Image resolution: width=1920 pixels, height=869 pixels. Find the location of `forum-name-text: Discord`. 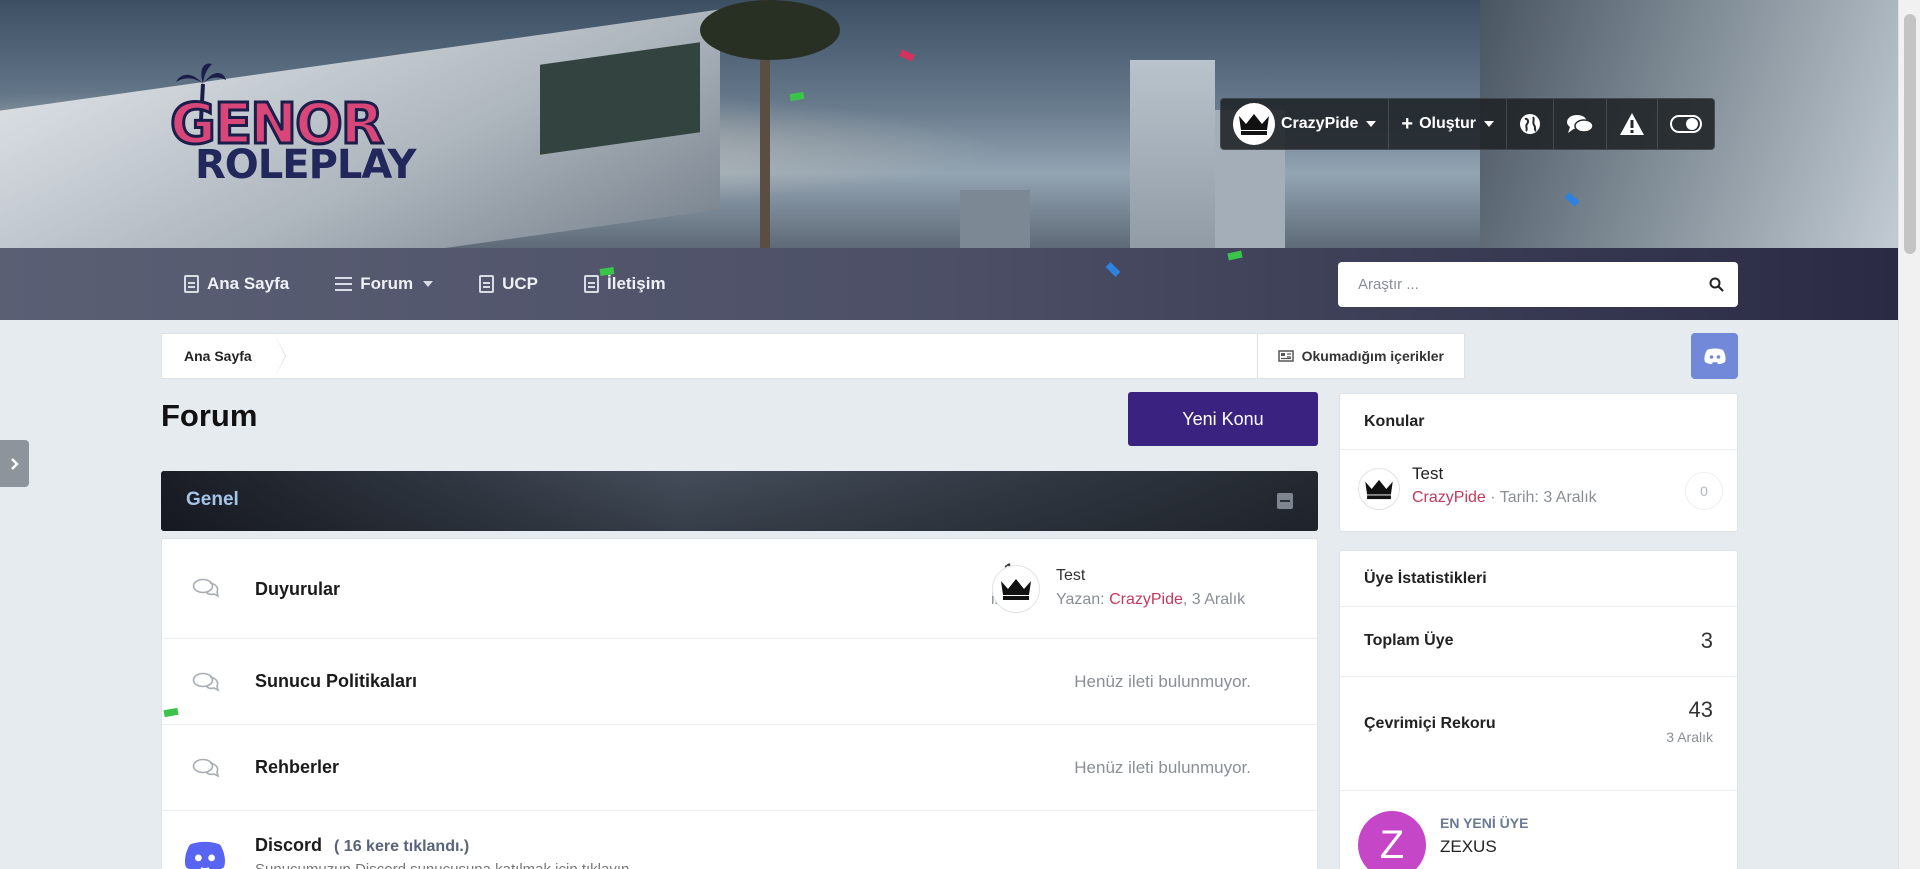

forum-name-text: Discord is located at coordinates (289, 845).